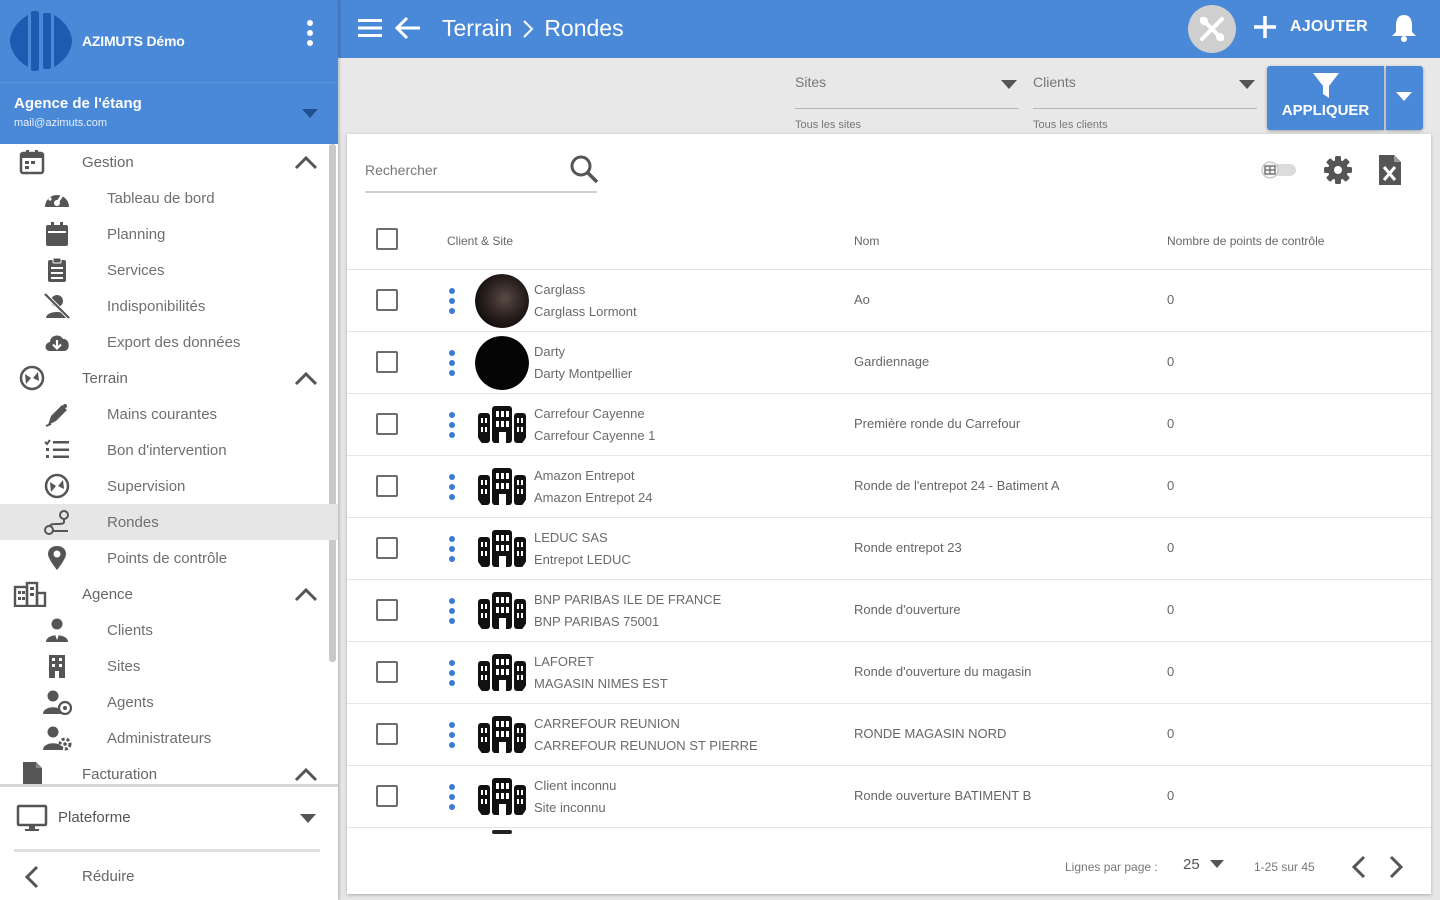 This screenshot has width=1440, height=900. What do you see at coordinates (169, 770) in the screenshot?
I see `nav-section-facturation: Facturation` at bounding box center [169, 770].